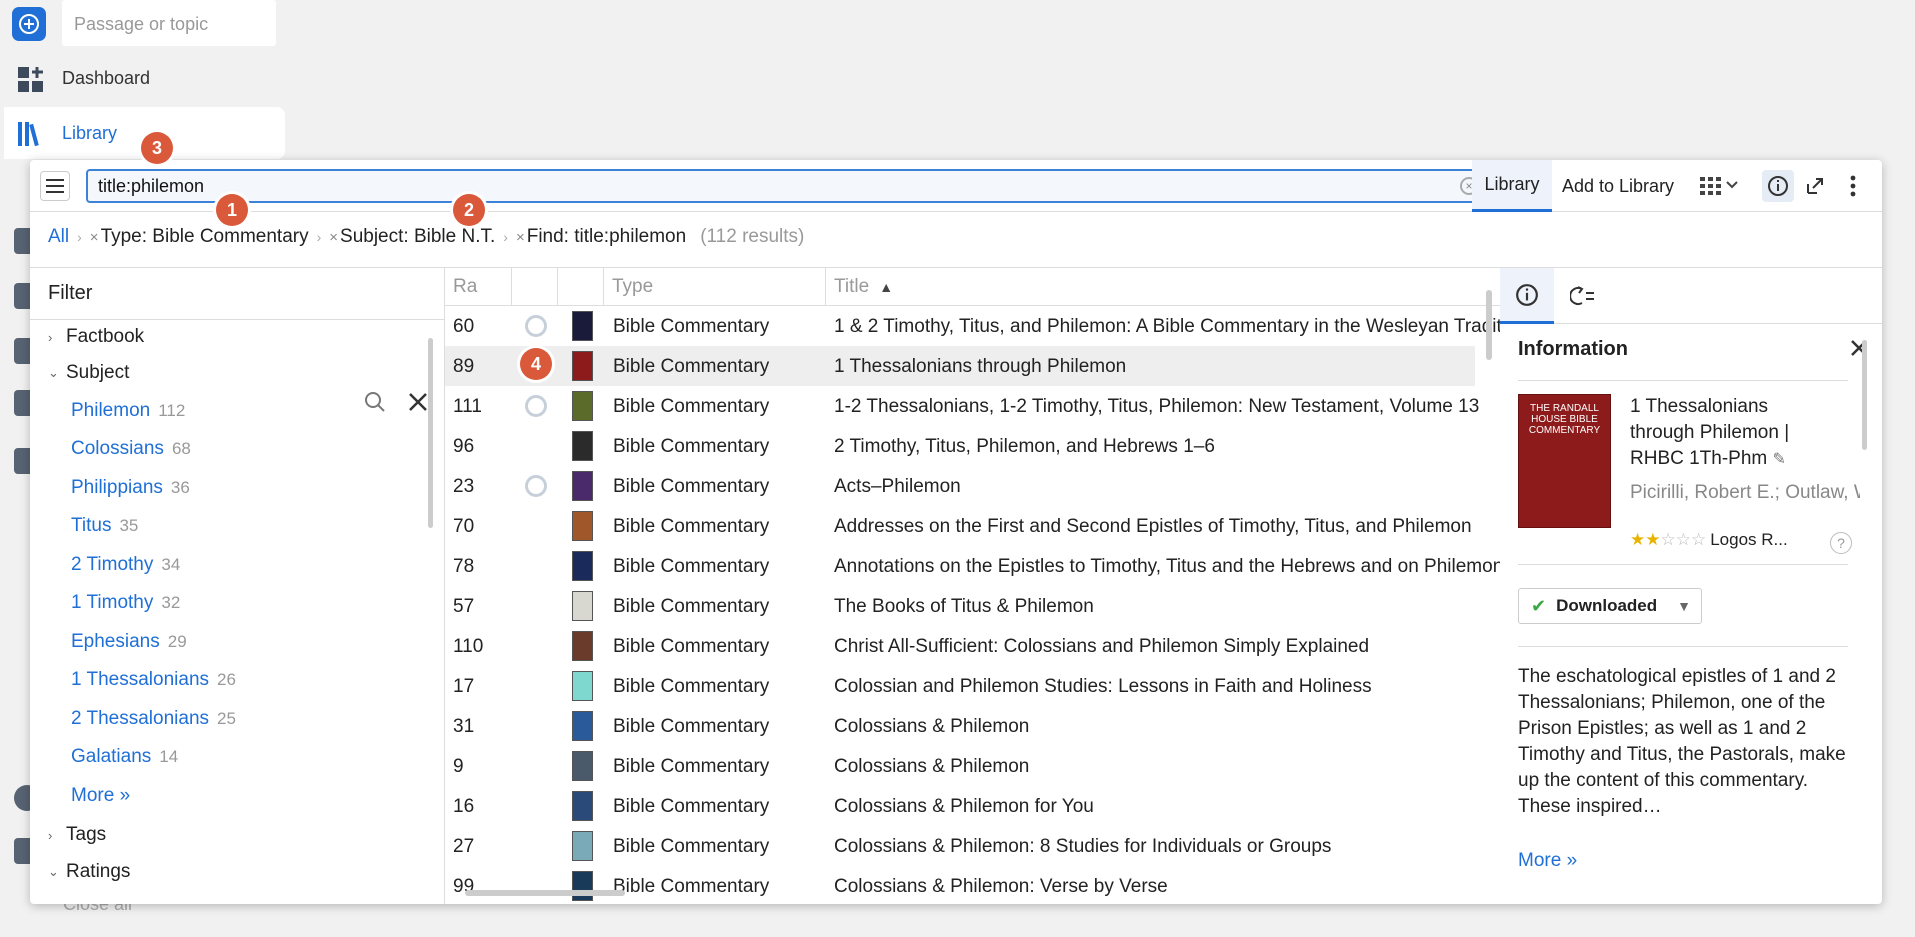 The height and width of the screenshot is (937, 1915). I want to click on filter-subject: ⌄ Subject, so click(88, 373).